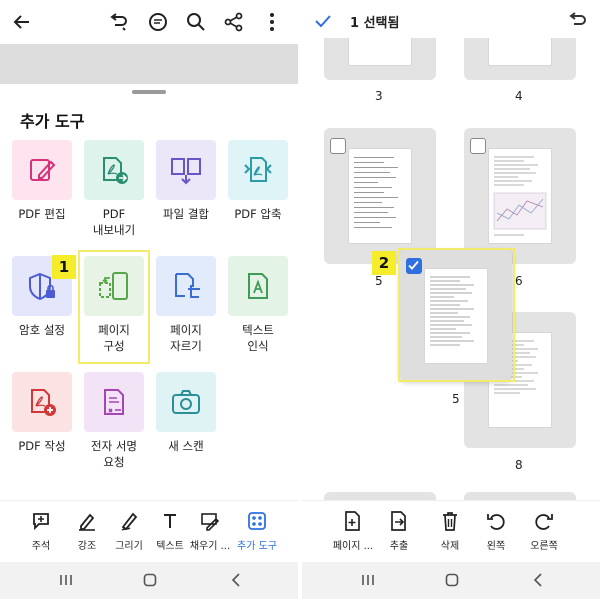 The height and width of the screenshot is (599, 600). I want to click on page-number: 5, so click(379, 281).